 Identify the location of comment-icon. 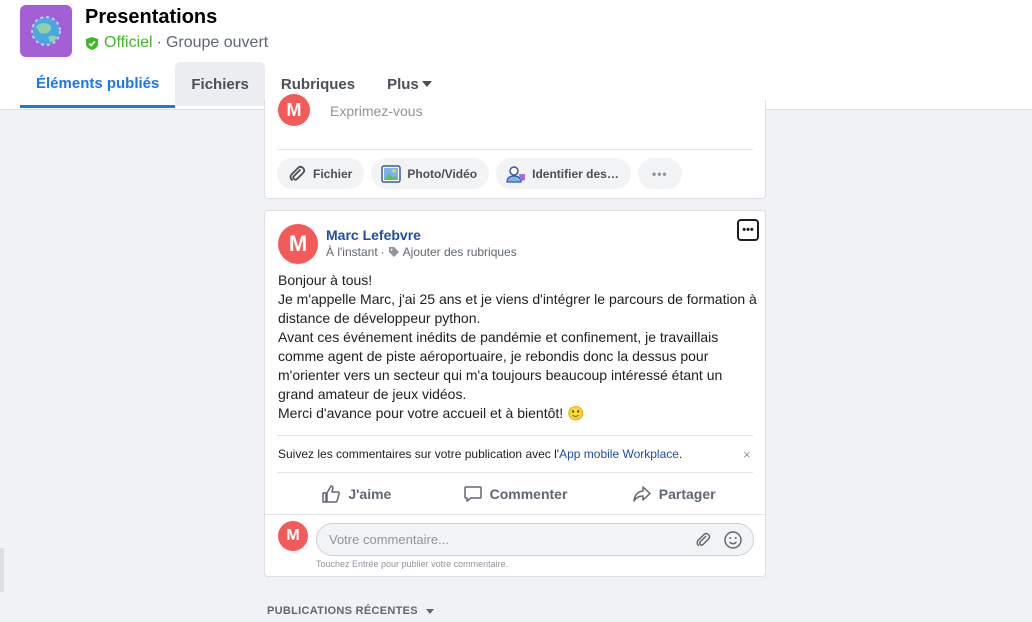
(472, 494).